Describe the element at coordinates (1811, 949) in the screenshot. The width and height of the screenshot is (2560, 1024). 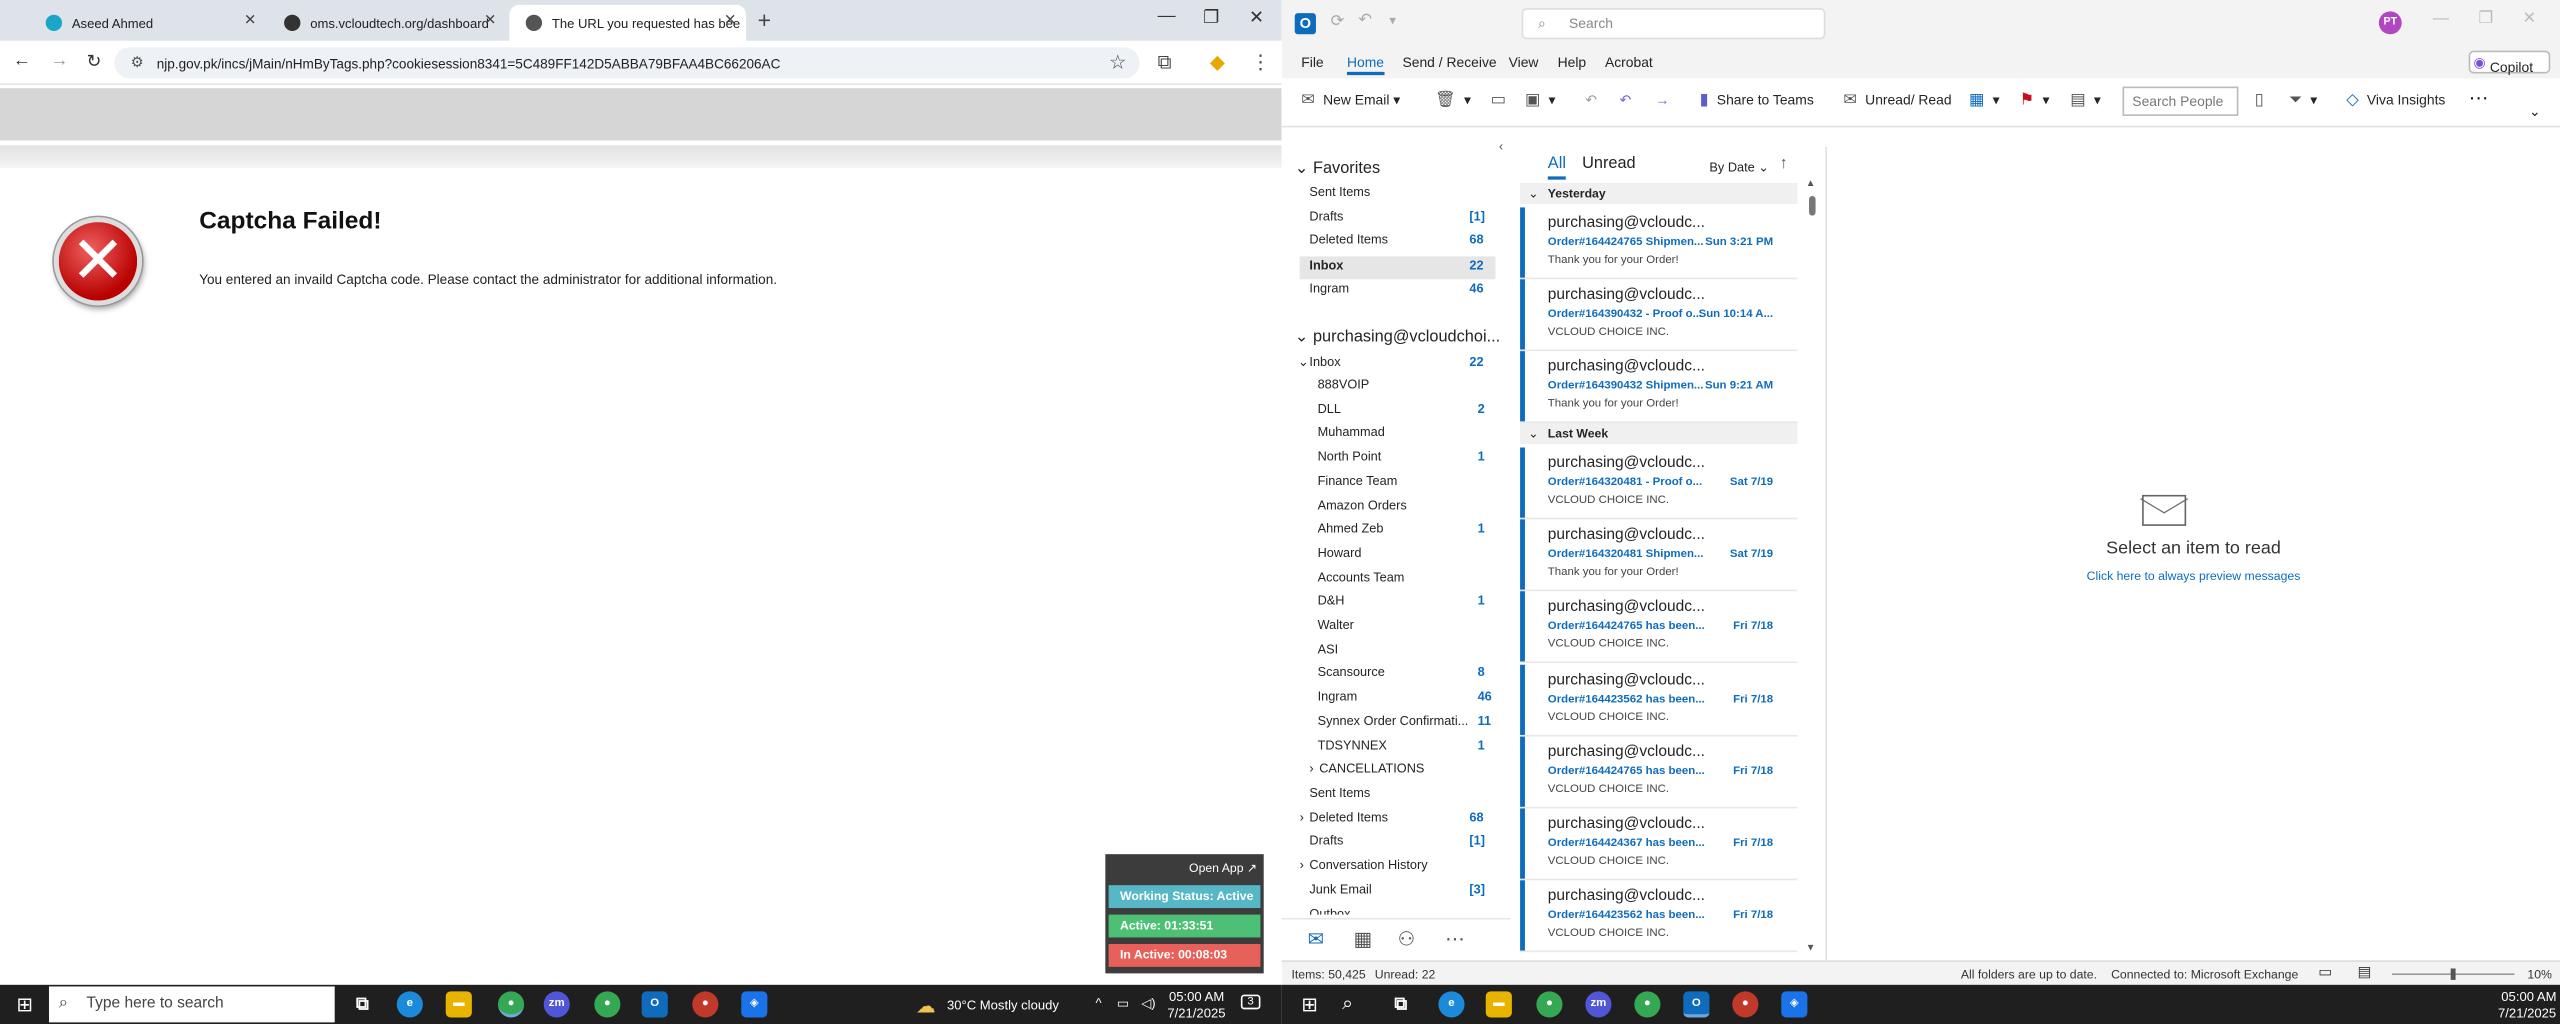
I see `scroll-down-icon: ▼` at that location.